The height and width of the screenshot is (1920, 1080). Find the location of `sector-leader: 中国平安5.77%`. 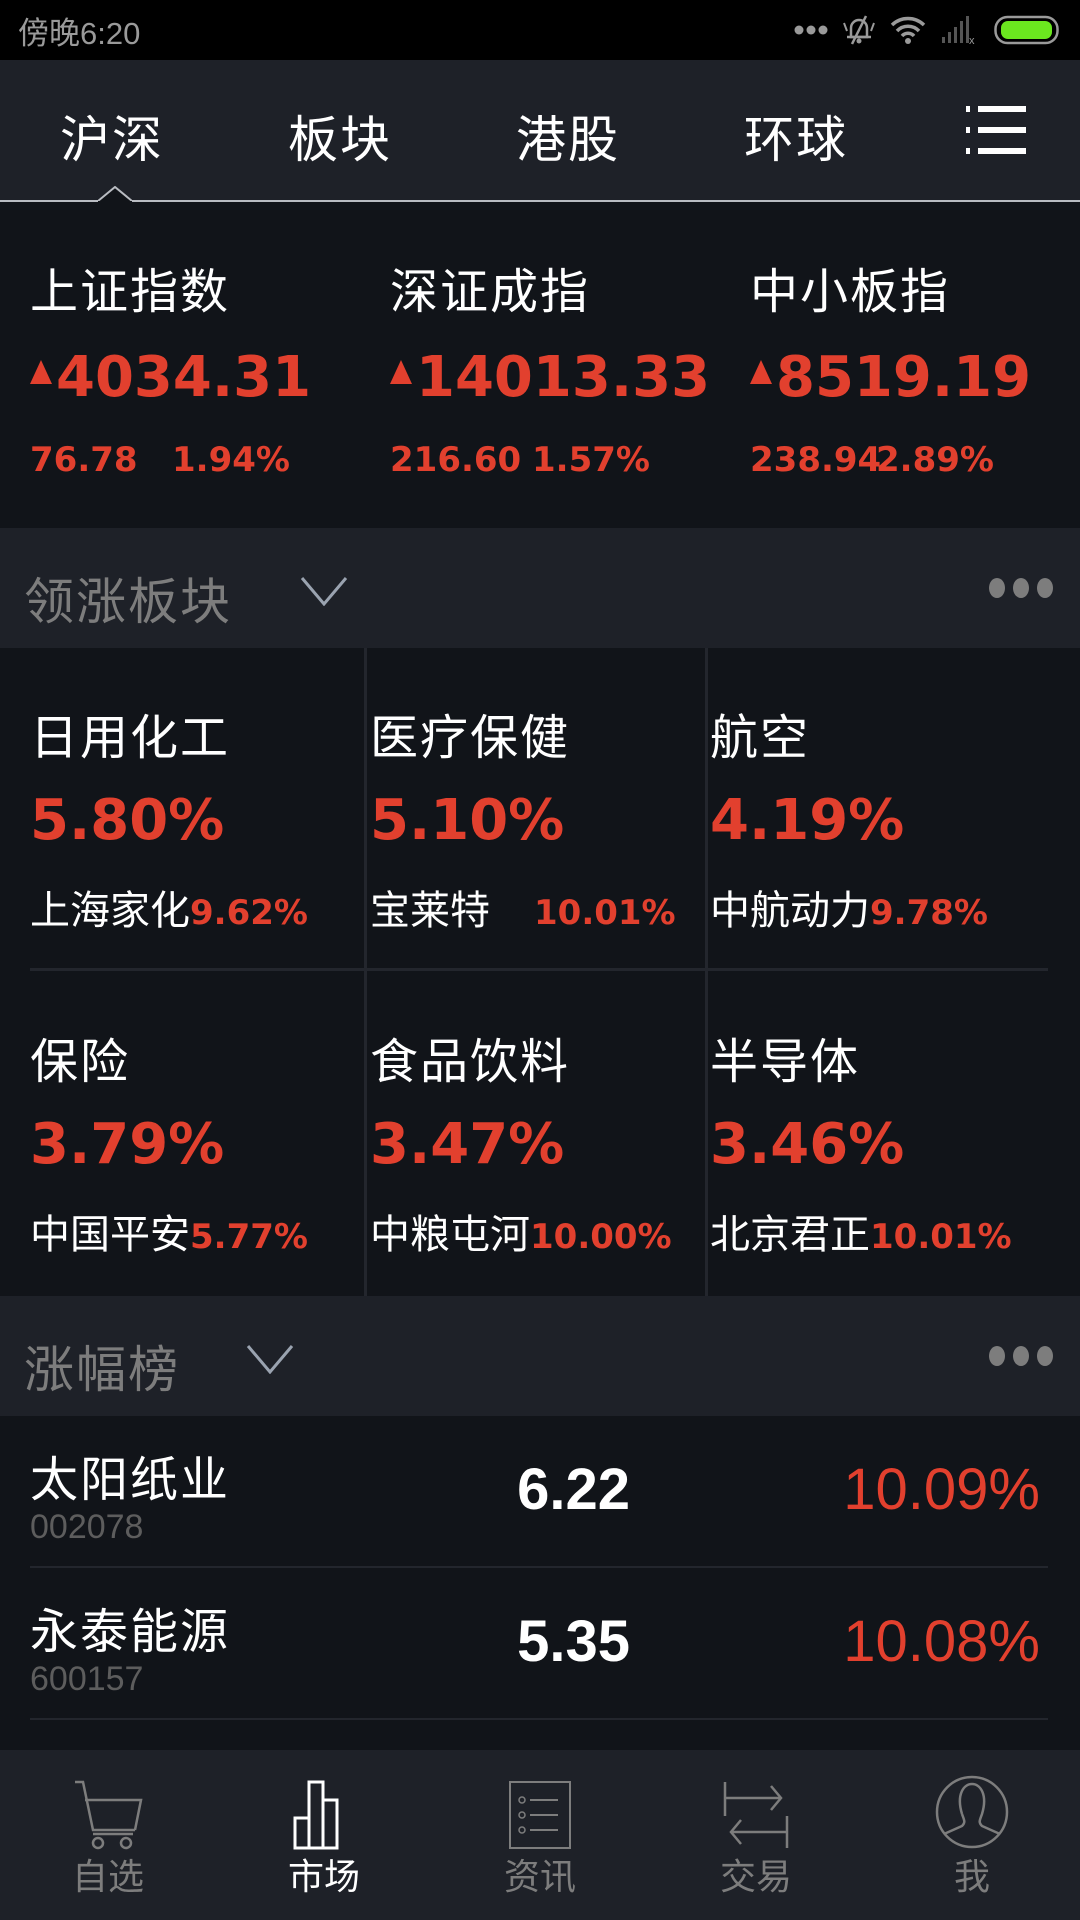

sector-leader: 中国平安5.77% is located at coordinates (169, 1231).